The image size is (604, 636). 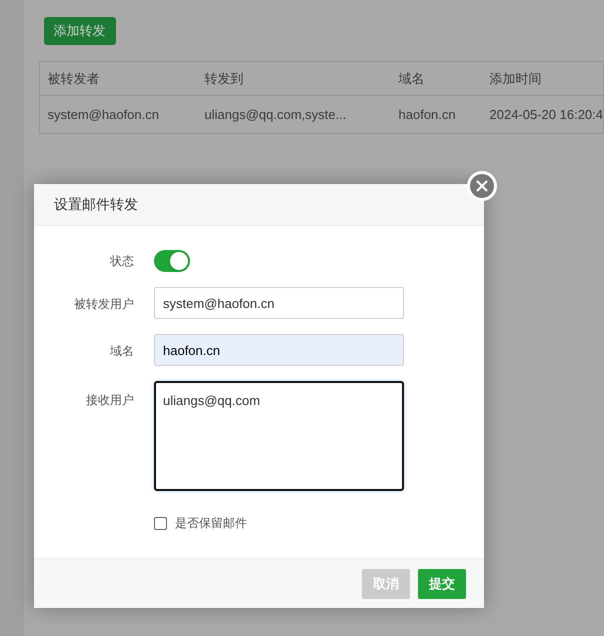 What do you see at coordinates (172, 261) in the screenshot?
I see `status-toggle` at bounding box center [172, 261].